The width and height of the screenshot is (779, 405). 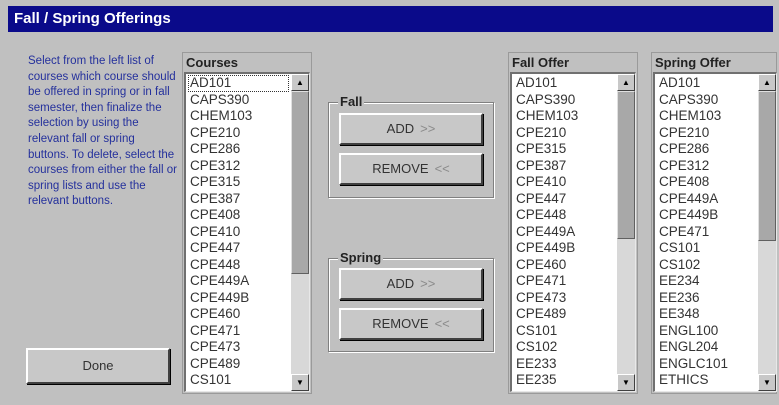 What do you see at coordinates (706, 331) in the screenshot?
I see `list-item: ENGL100` at bounding box center [706, 331].